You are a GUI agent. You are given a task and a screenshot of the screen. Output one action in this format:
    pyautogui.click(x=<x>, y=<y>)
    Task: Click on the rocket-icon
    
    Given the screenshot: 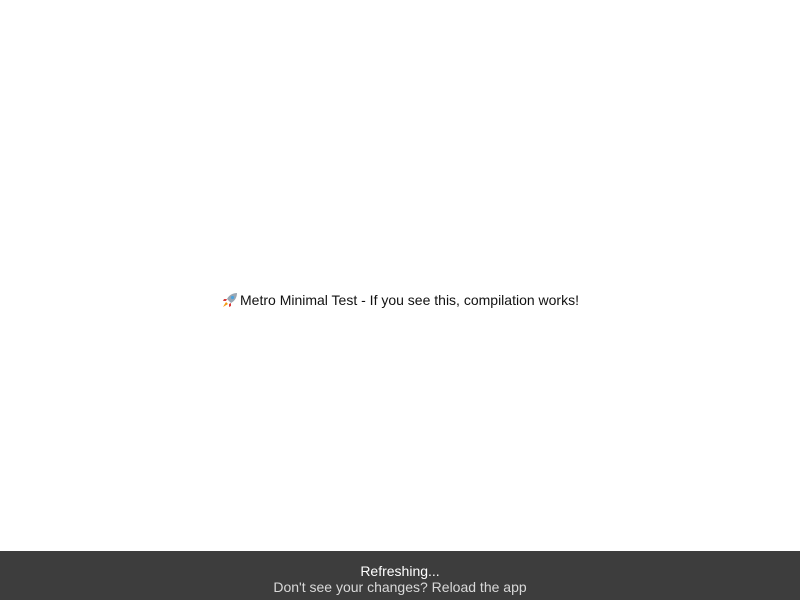 What is the action you would take?
    pyautogui.click(x=230, y=300)
    